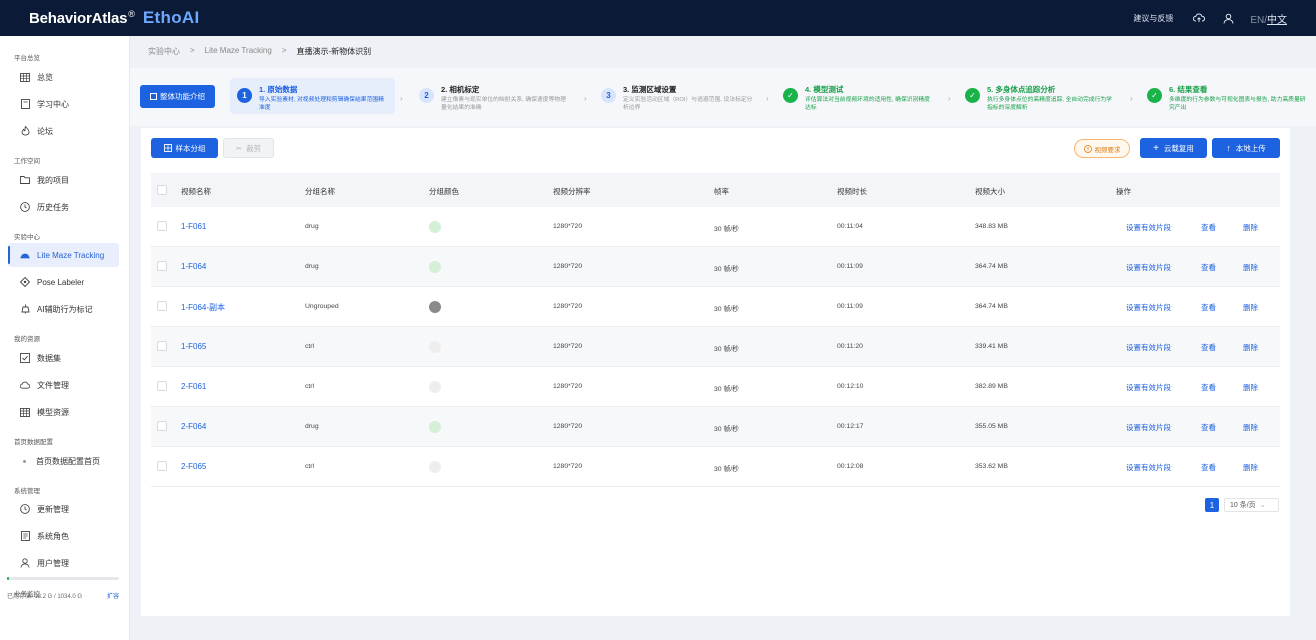  Describe the element at coordinates (162, 190) in the screenshot. I see `select-all-checkbox` at that location.